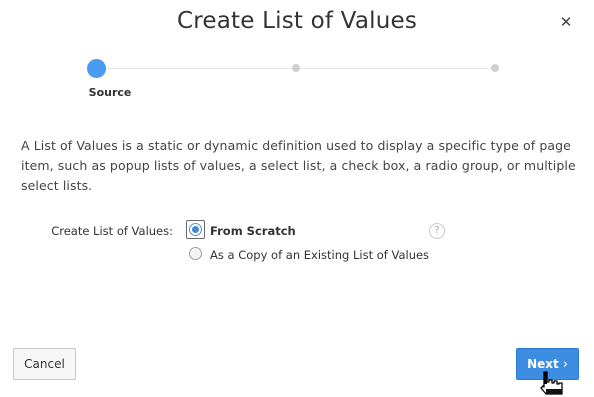 Image resolution: width=594 pixels, height=397 pixels. What do you see at coordinates (551, 383) in the screenshot?
I see `hand-cursor-icon` at bounding box center [551, 383].